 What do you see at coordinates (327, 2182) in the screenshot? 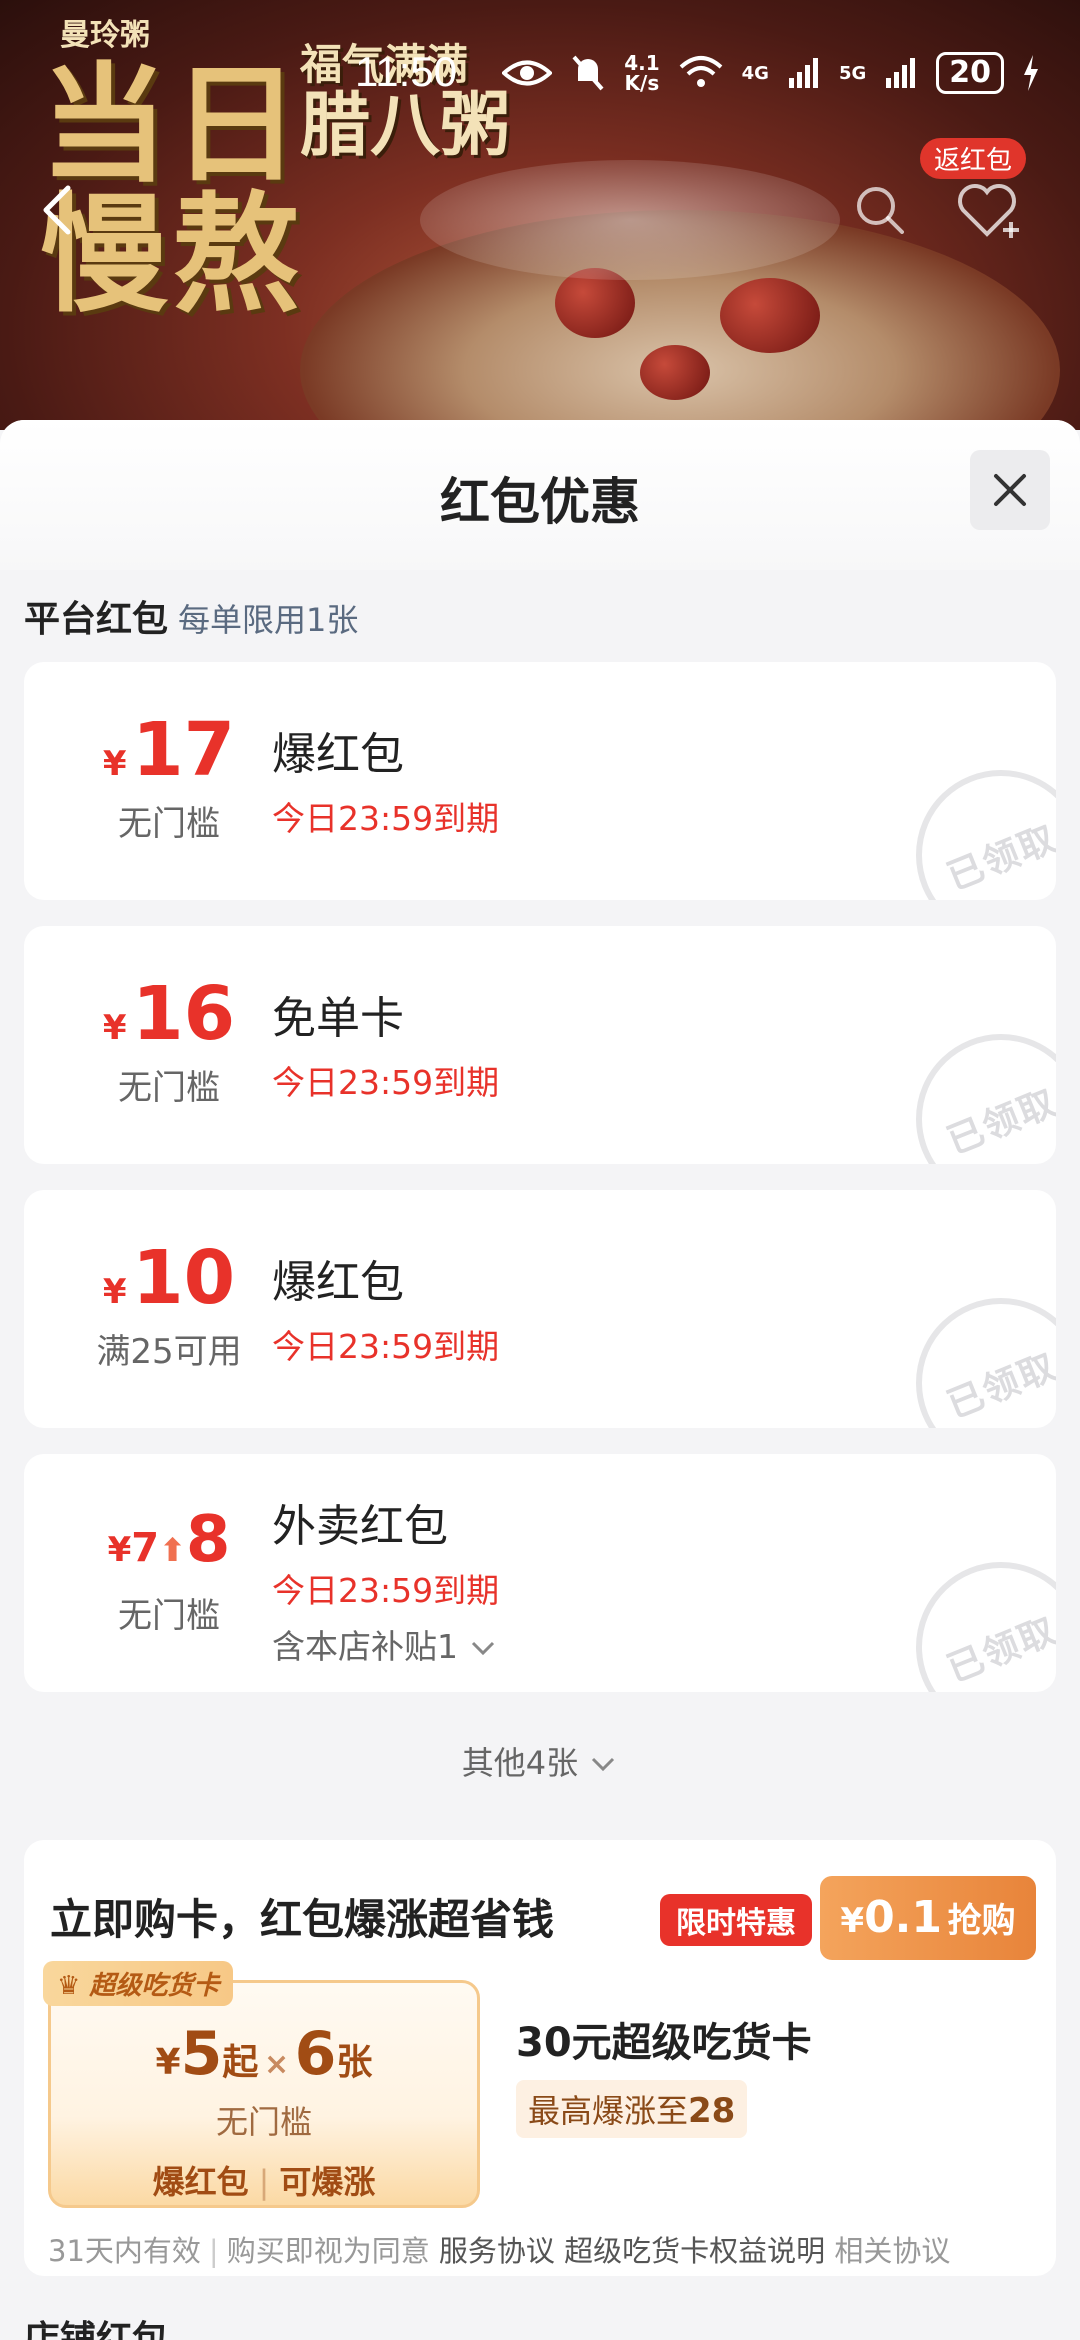
I see `super-card-tag: 可爆涨` at bounding box center [327, 2182].